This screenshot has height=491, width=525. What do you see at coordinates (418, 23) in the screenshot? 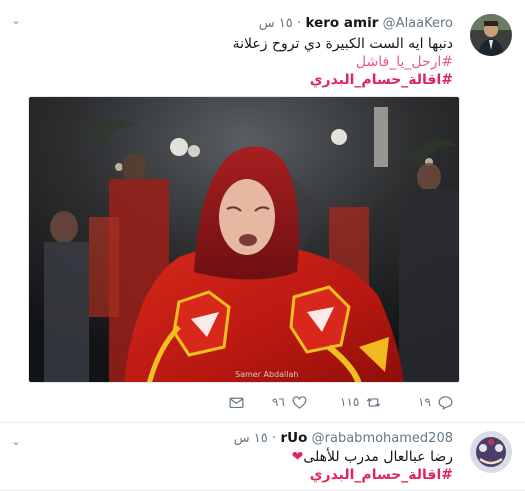
I see `tweet-1-author-handle: @AlaaKero` at bounding box center [418, 23].